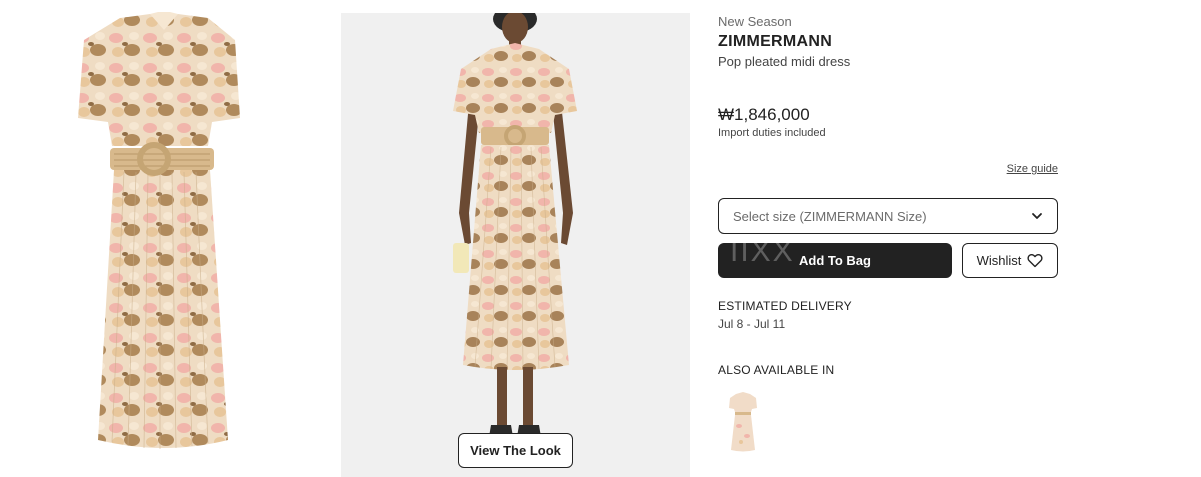 Image resolution: width=1201 pixels, height=477 pixels. Describe the element at coordinates (784, 61) in the screenshot. I see `product-name: Pop pleated midi dress` at that location.